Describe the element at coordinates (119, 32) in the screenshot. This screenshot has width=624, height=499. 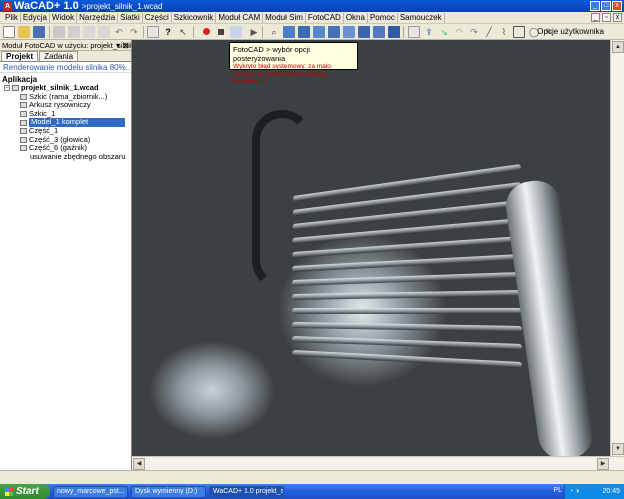
I see `undo-icon: ↶` at that location.